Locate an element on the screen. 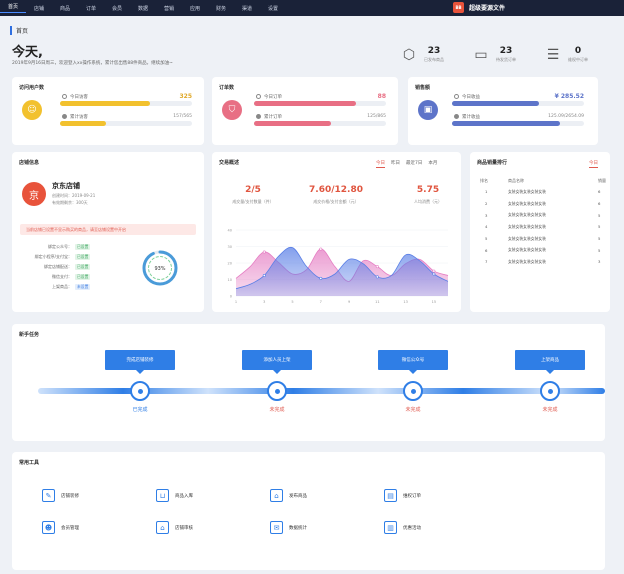 The image size is (624, 574). table-row: 4 女装女装女装女装女装 5 is located at coordinates (544, 227).